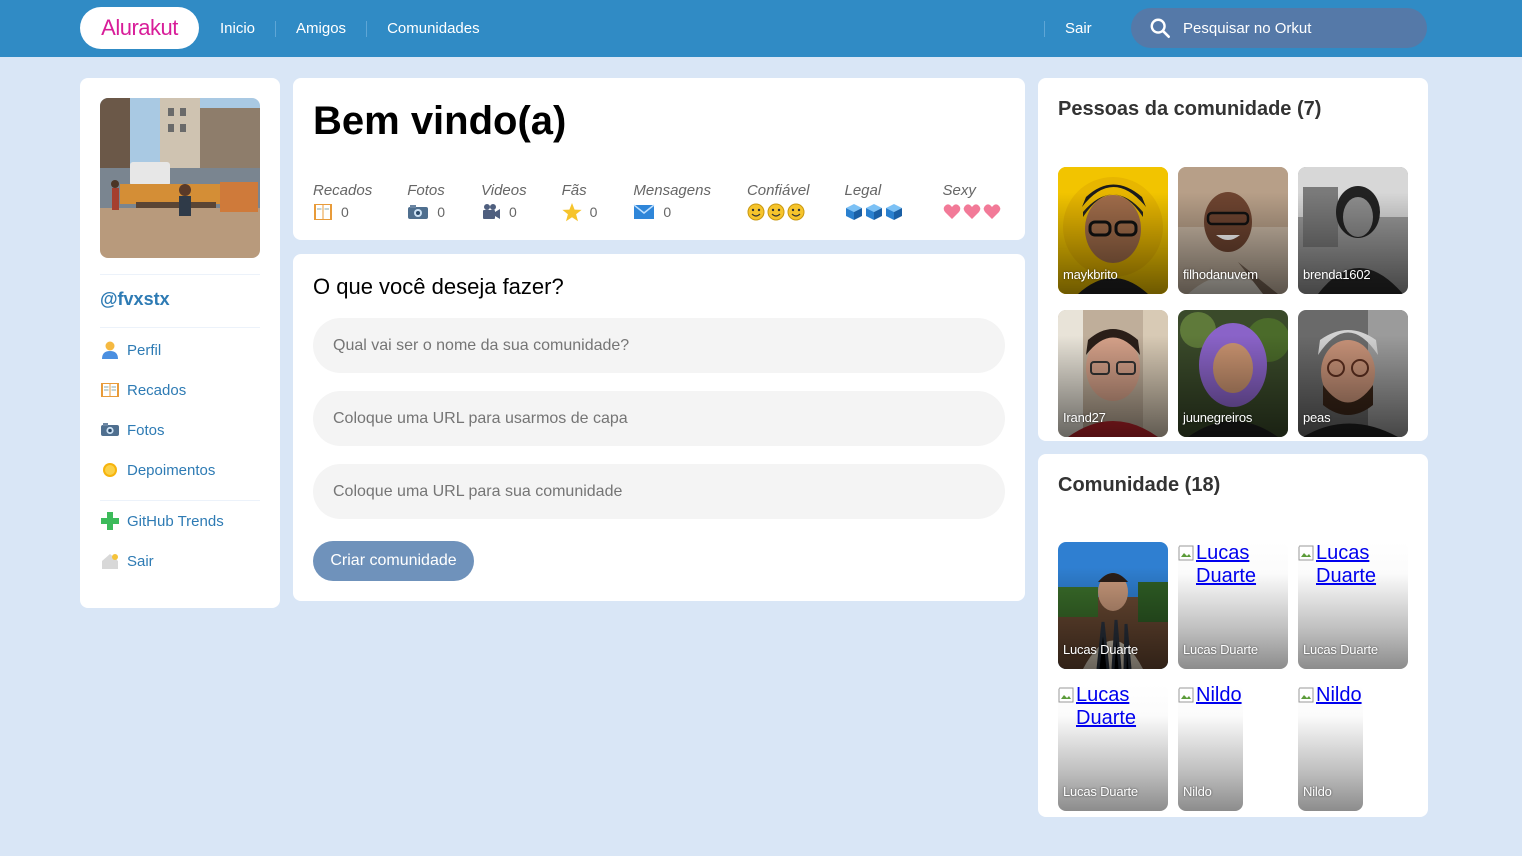  Describe the element at coordinates (1317, 417) in the screenshot. I see `person-name: peas` at that location.